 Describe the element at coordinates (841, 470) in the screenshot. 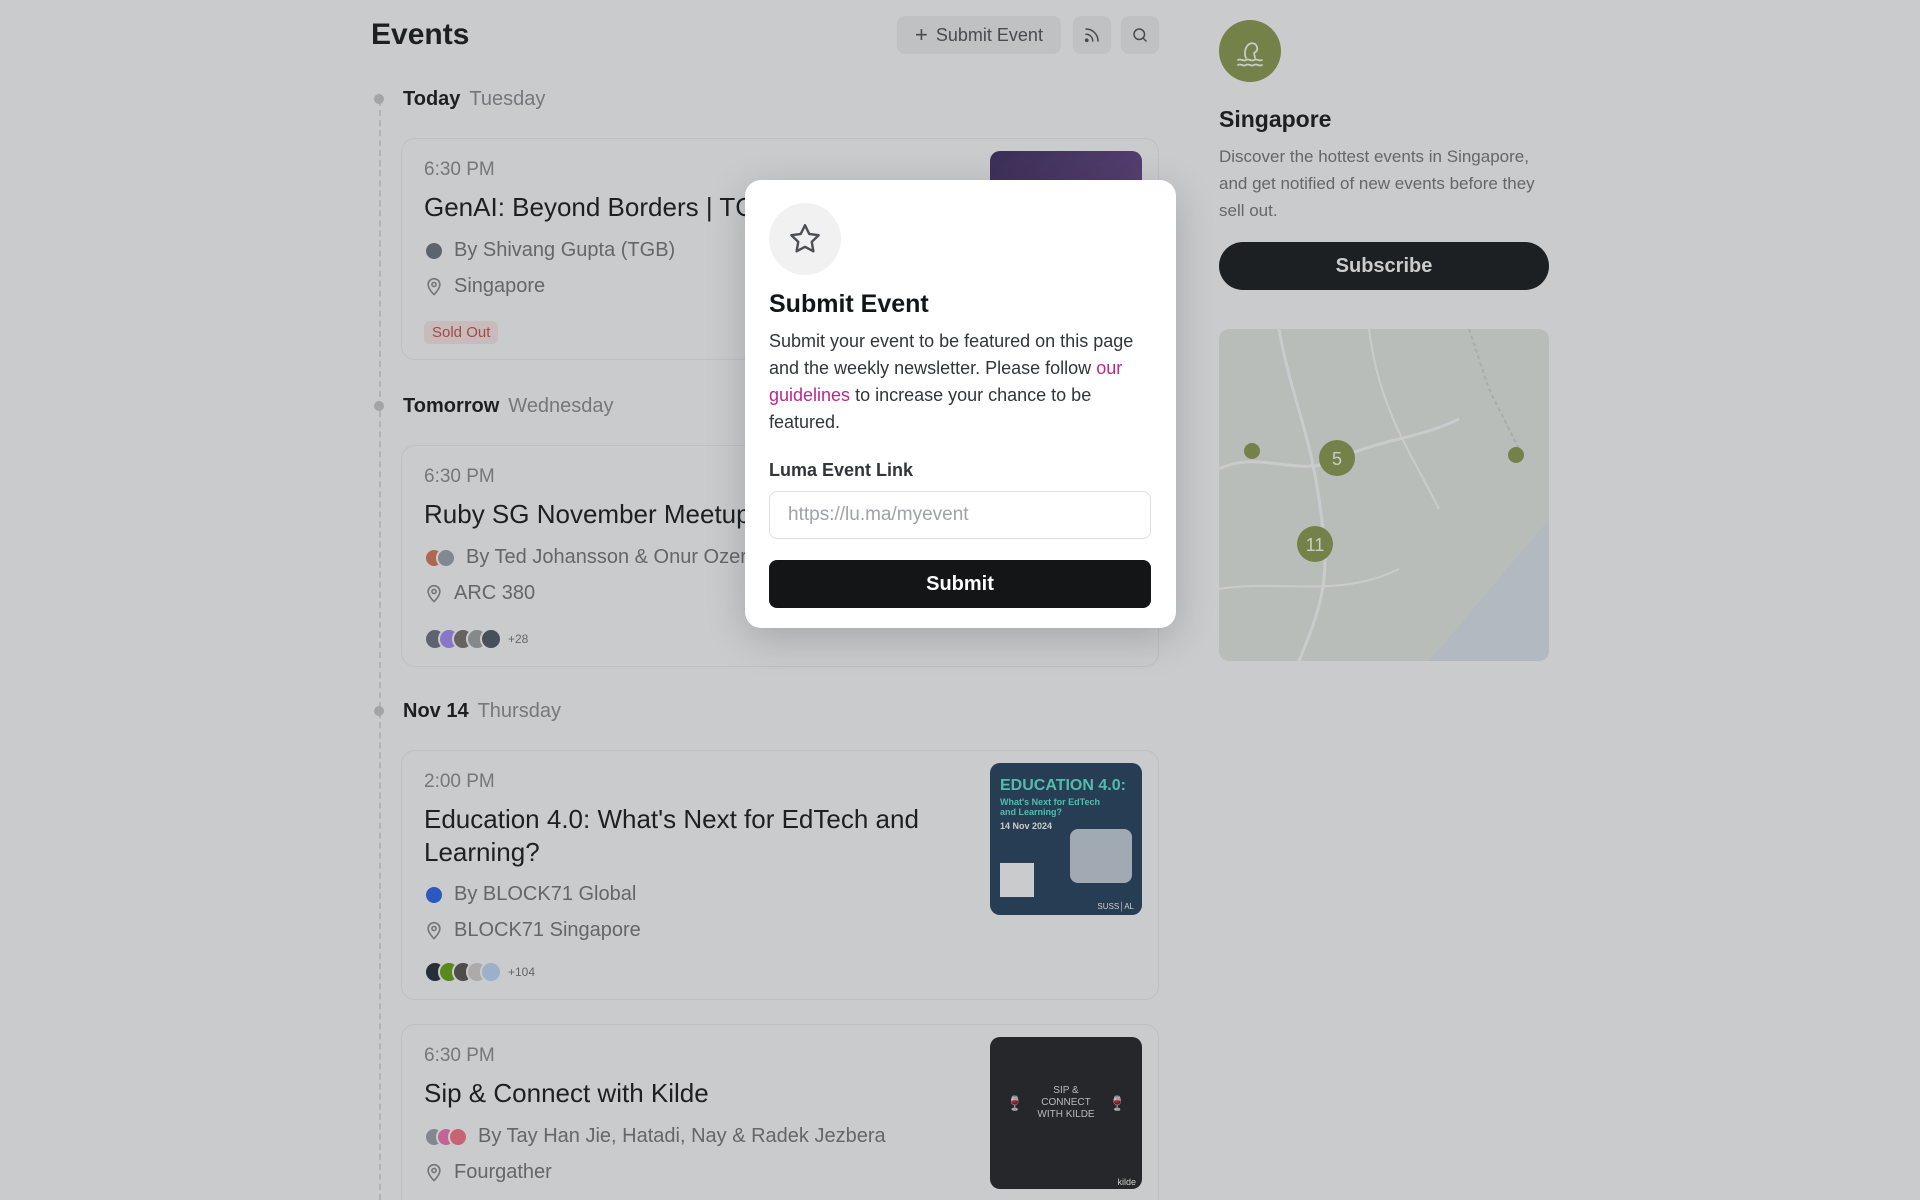

I see `event-link-label: Luma Event Link` at that location.